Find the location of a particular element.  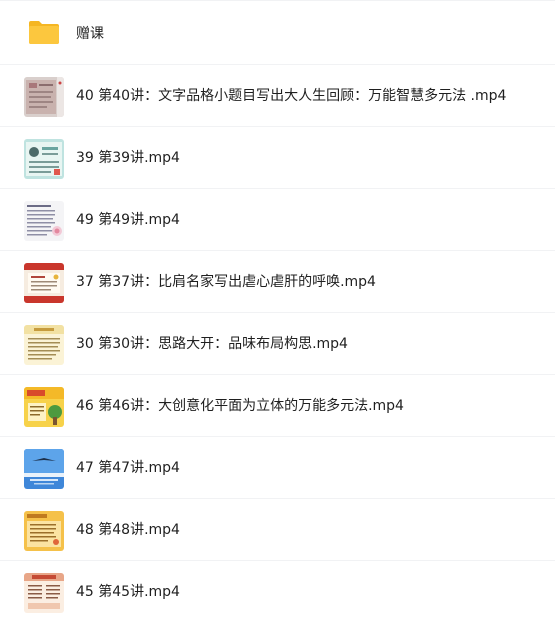

list-item-video: 30 第30讲：思路大开：品味布局构思.mp4 is located at coordinates (277, 344).